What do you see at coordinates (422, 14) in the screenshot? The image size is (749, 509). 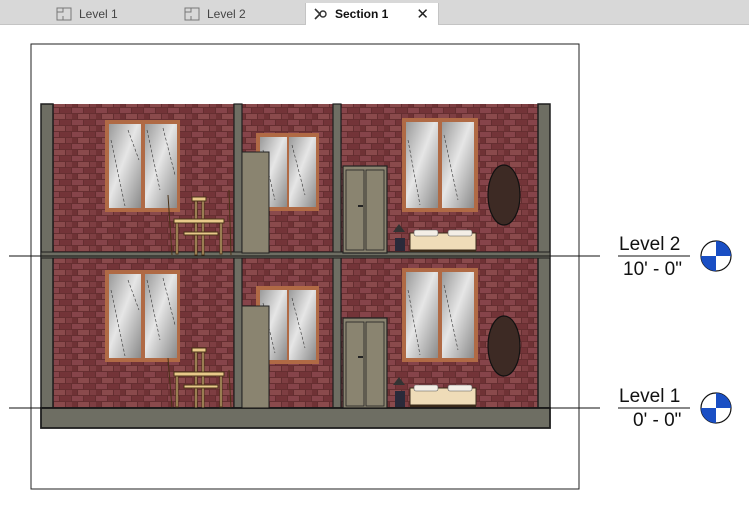 I see `close-icon: ✕` at bounding box center [422, 14].